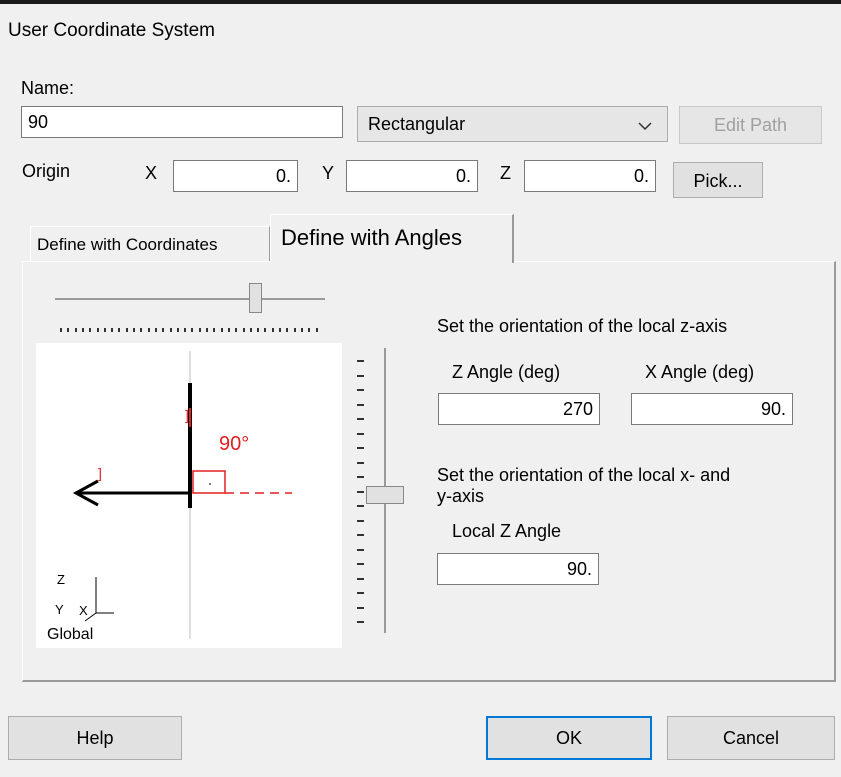  Describe the element at coordinates (70, 634) in the screenshot. I see `global-label: Global` at that location.